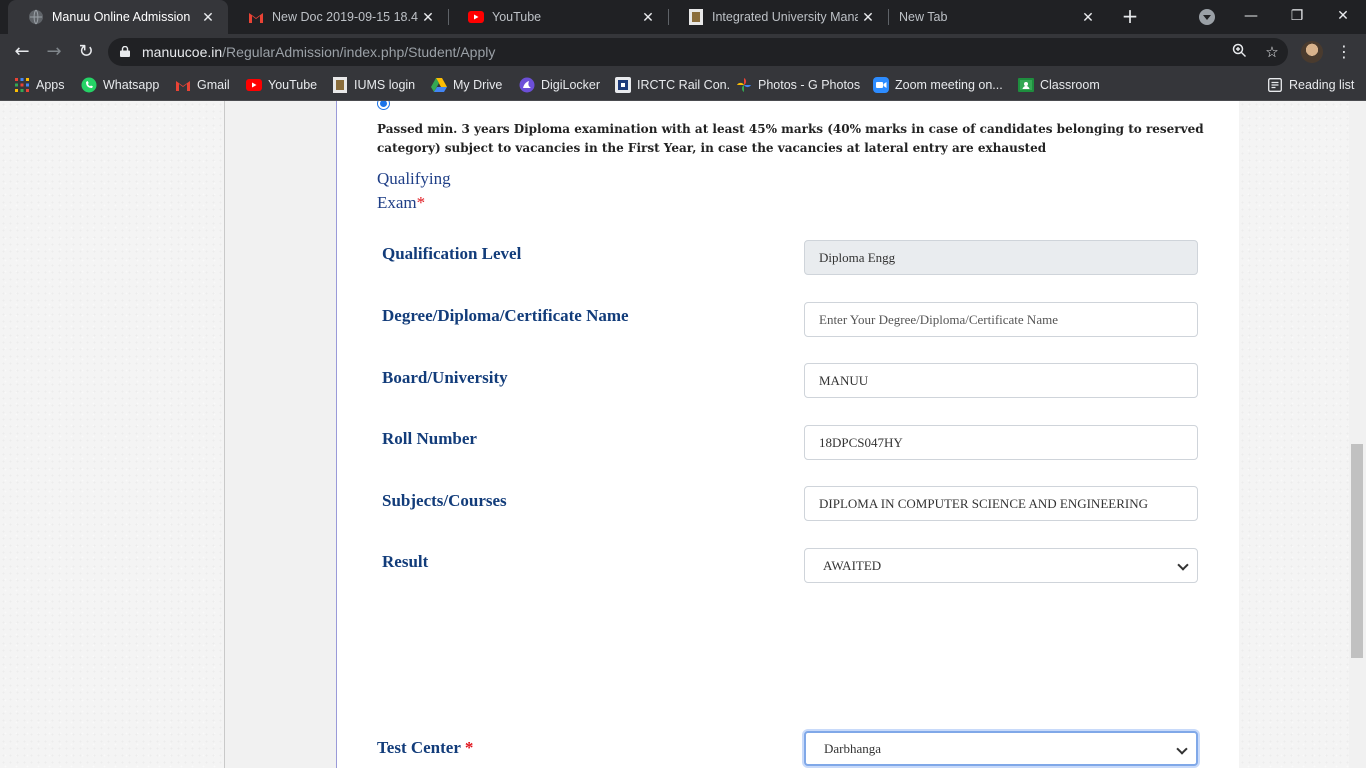  I want to click on tab-youtube: YouTube ✕, so click(558, 17).